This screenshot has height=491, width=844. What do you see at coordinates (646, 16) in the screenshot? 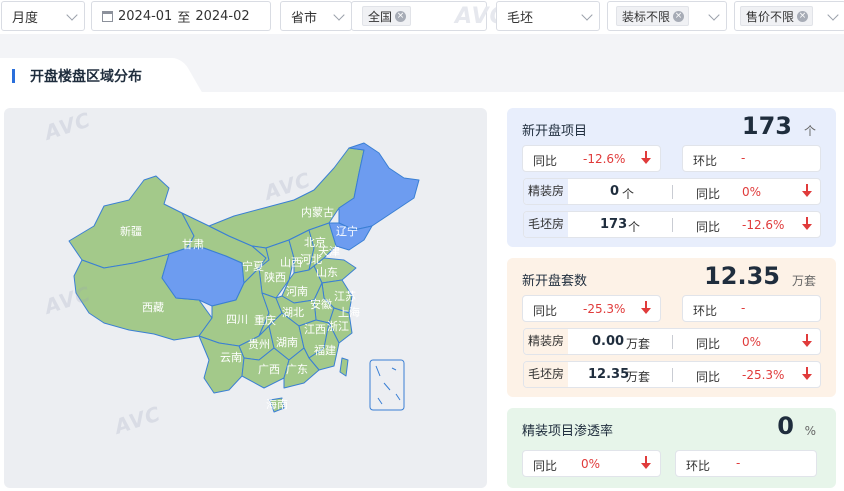
I see `decoration-tag-label: 装标不限` at bounding box center [646, 16].